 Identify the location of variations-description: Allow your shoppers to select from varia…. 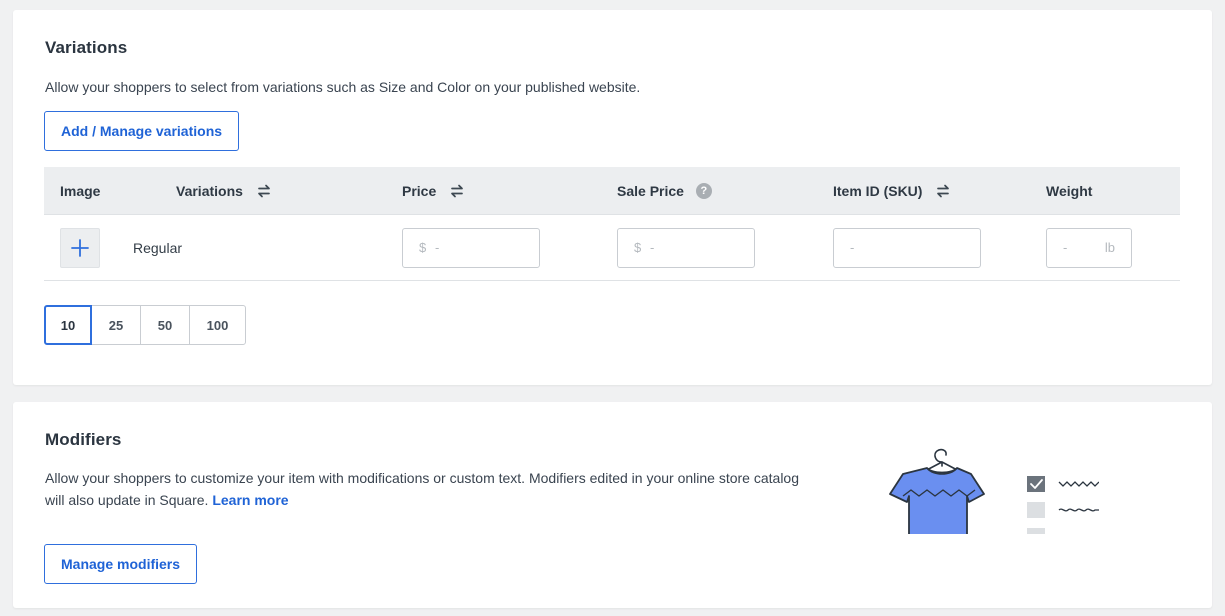
(343, 87).